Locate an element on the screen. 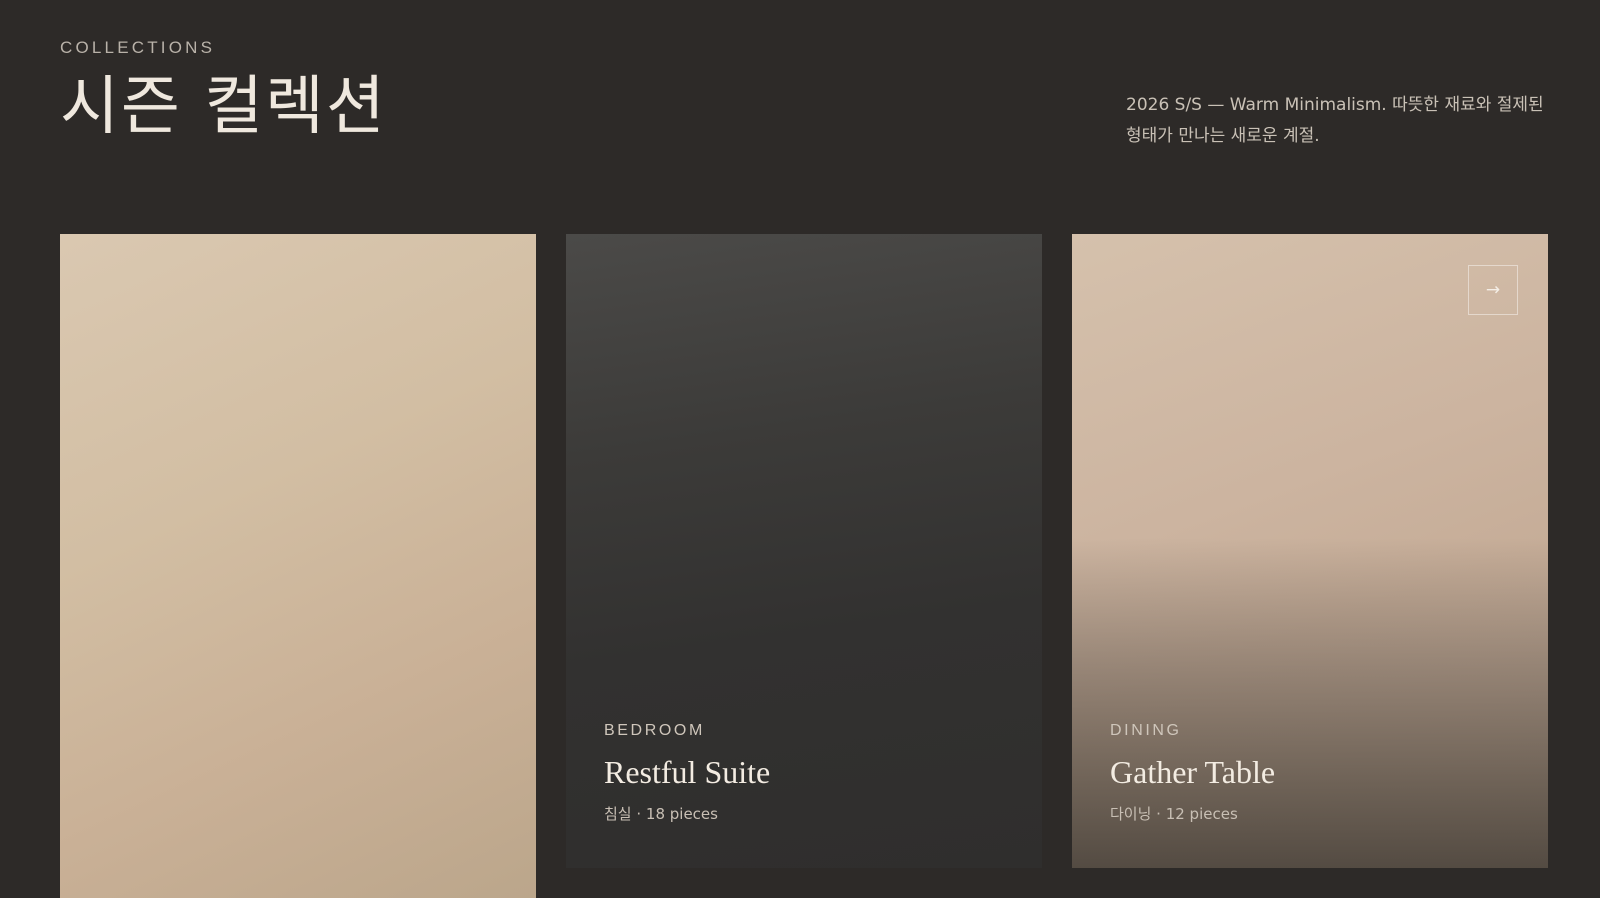 This screenshot has height=898, width=1600. card-title: Restful Suite is located at coordinates (687, 772).